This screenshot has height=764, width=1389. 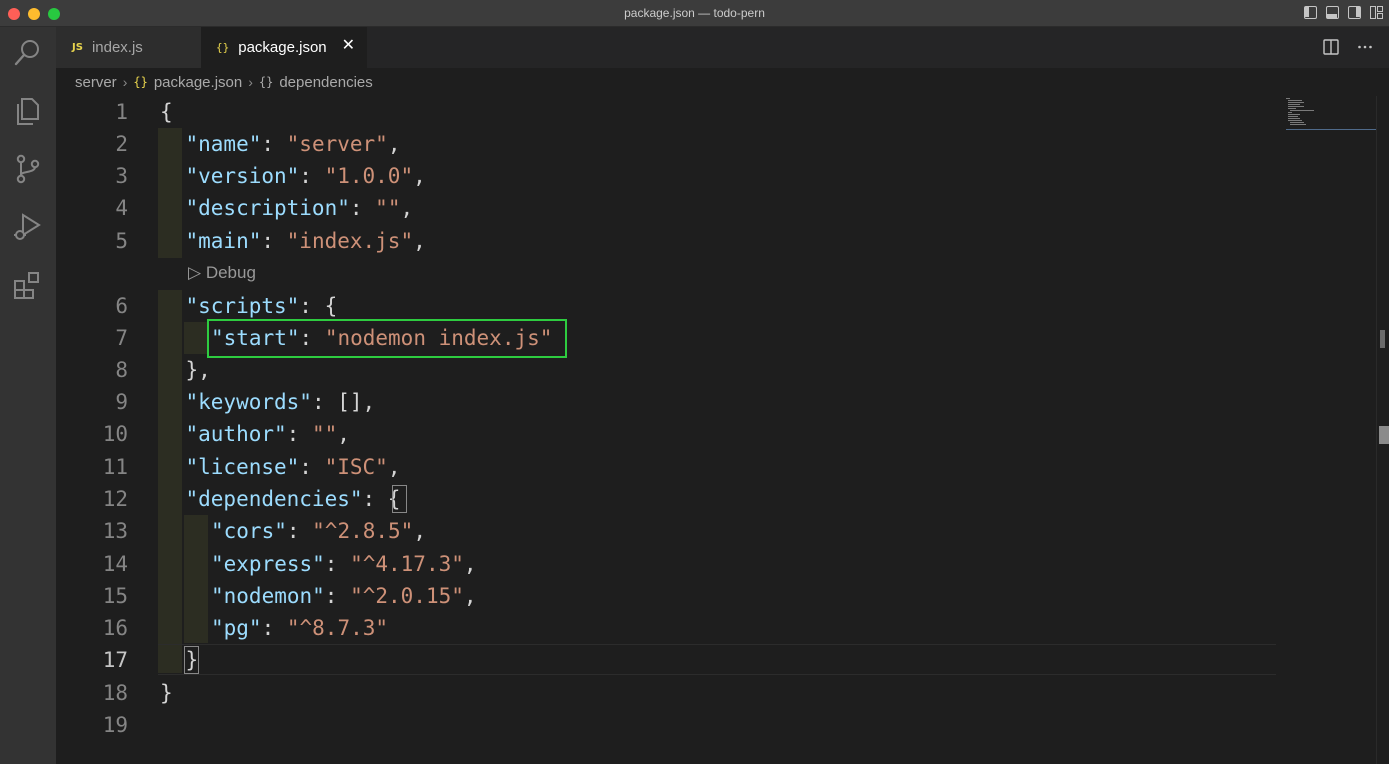 I want to click on breadcrumb-symbol-dependencies: dependencies, so click(x=325, y=82).